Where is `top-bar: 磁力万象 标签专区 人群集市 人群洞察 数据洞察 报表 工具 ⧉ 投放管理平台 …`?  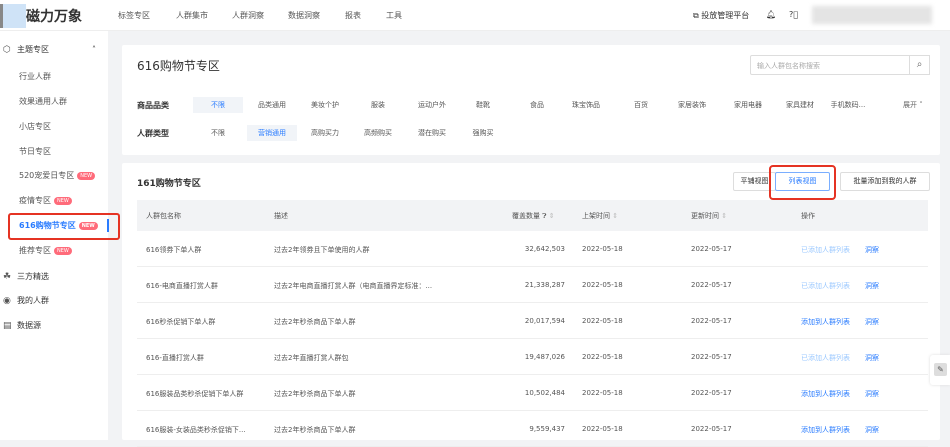 top-bar: 磁力万象 标签专区 人群集市 人群洞察 数据洞察 报表 工具 ⧉ 投放管理平台 … is located at coordinates (475, 15).